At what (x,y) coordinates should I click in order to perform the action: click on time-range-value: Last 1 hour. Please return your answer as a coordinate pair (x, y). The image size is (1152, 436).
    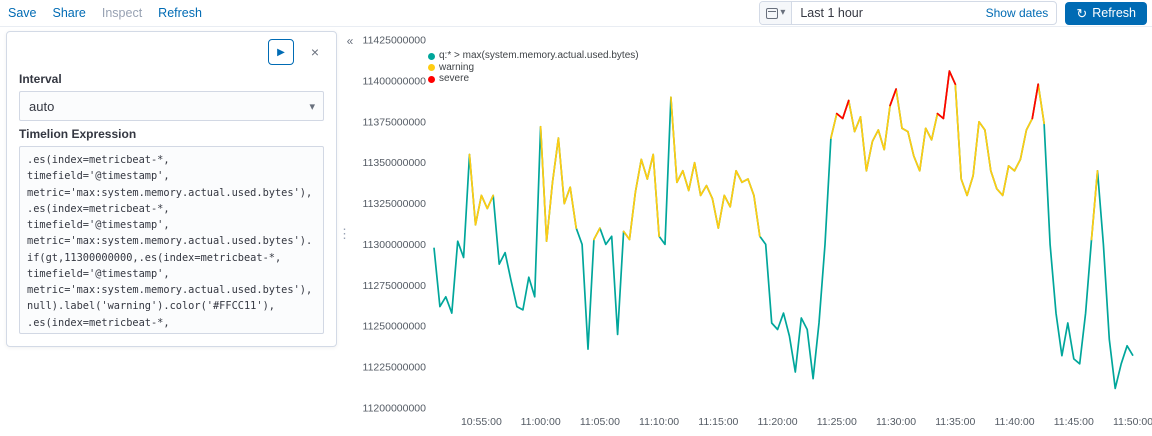
    Looking at the image, I should click on (888, 13).